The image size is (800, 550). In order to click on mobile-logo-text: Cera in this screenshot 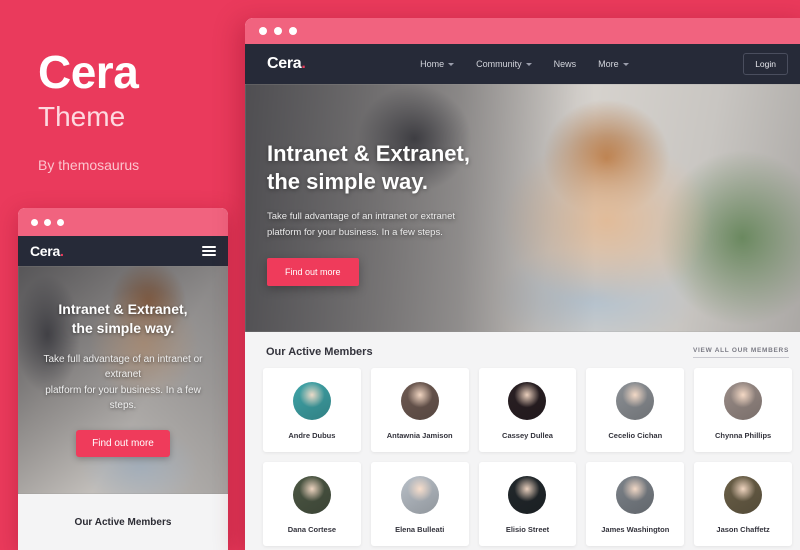, I will do `click(45, 251)`.